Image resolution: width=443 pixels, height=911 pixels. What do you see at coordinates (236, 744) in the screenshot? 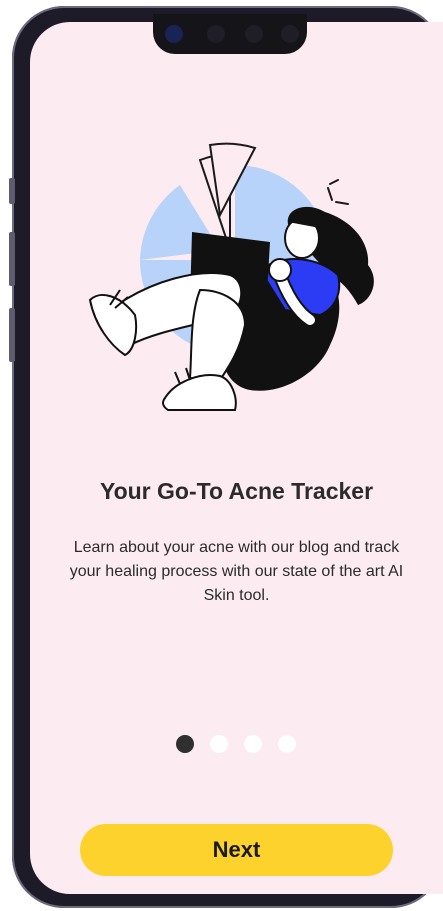
I see `page-indicator` at bounding box center [236, 744].